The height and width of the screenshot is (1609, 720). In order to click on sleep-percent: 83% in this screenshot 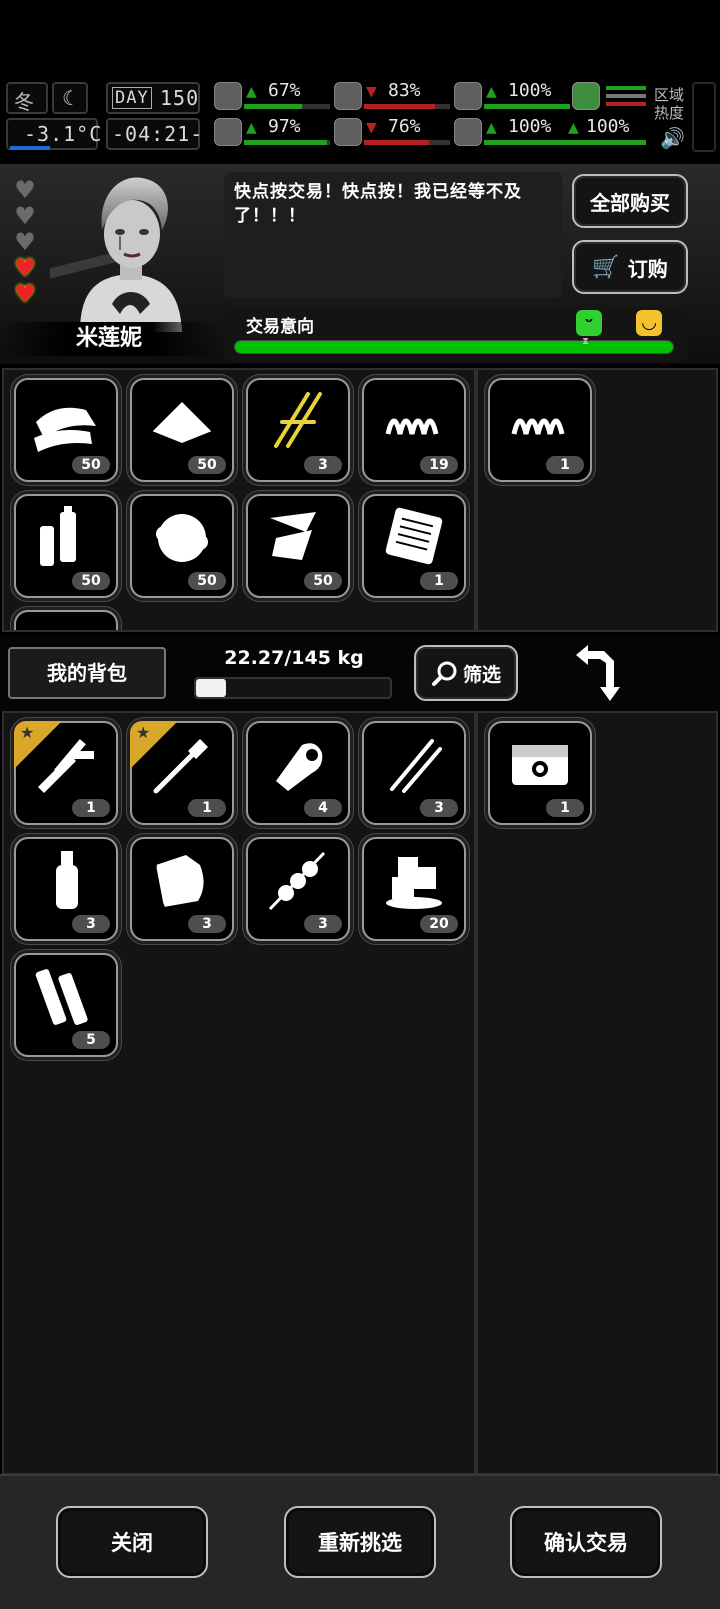, I will do `click(404, 90)`.